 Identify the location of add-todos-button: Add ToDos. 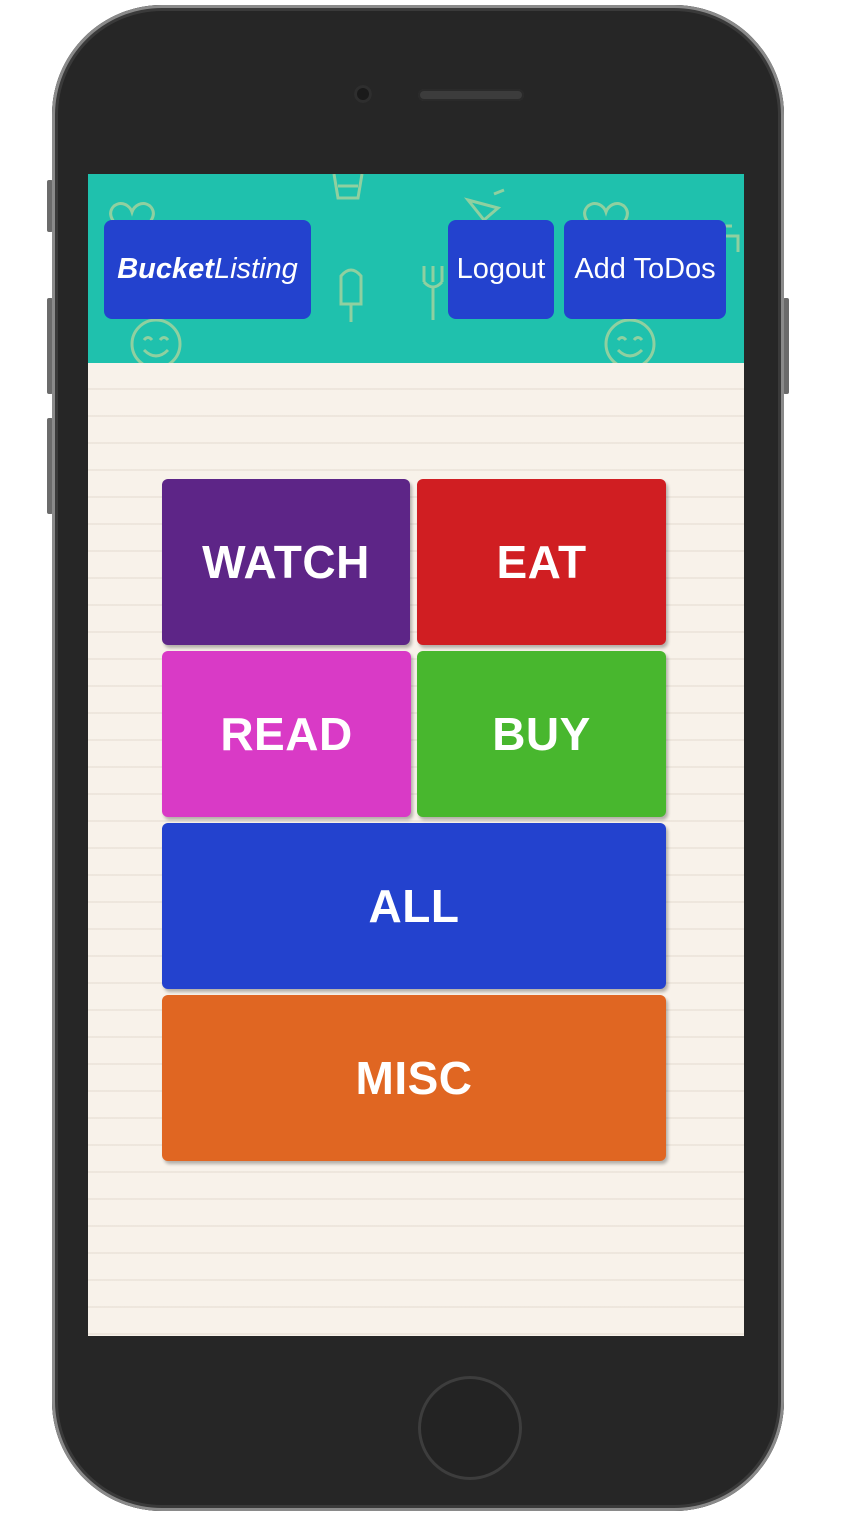
(645, 269).